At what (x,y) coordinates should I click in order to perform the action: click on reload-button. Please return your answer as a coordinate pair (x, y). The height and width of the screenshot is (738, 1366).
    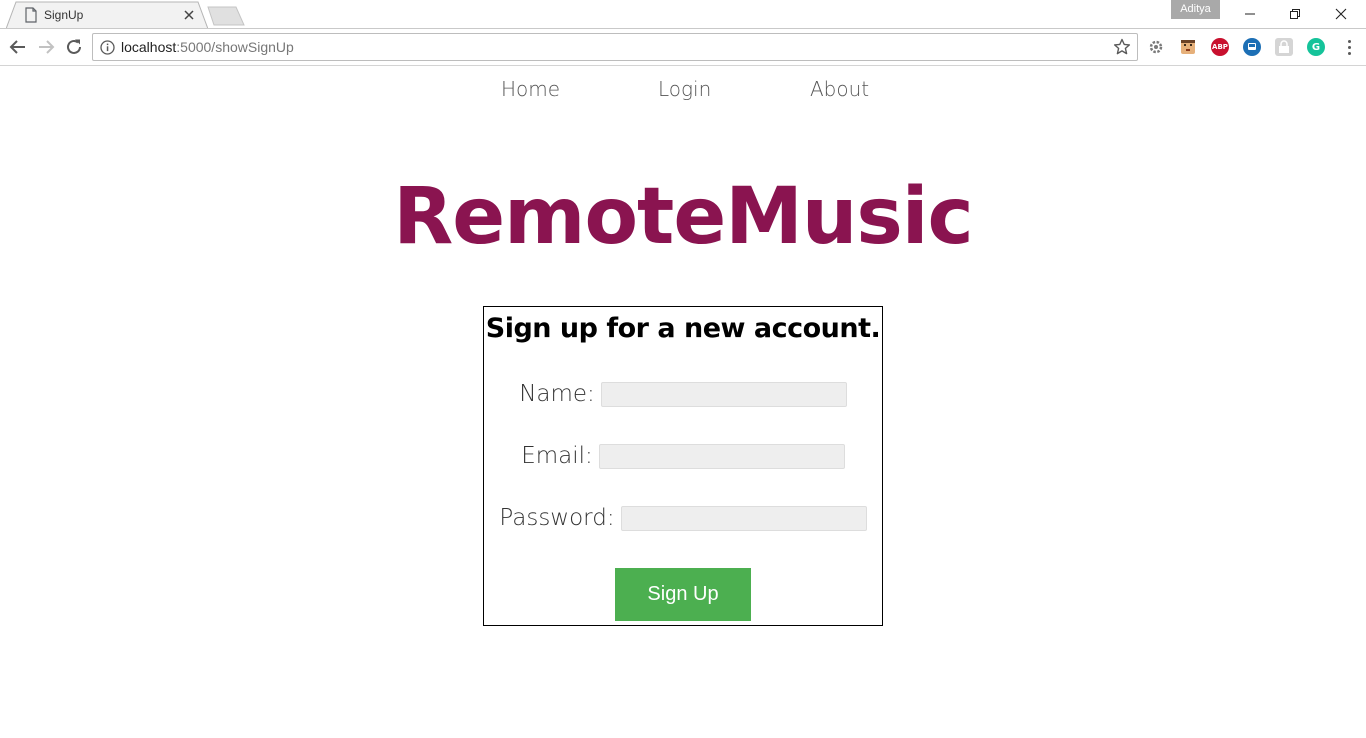
    Looking at the image, I should click on (74, 47).